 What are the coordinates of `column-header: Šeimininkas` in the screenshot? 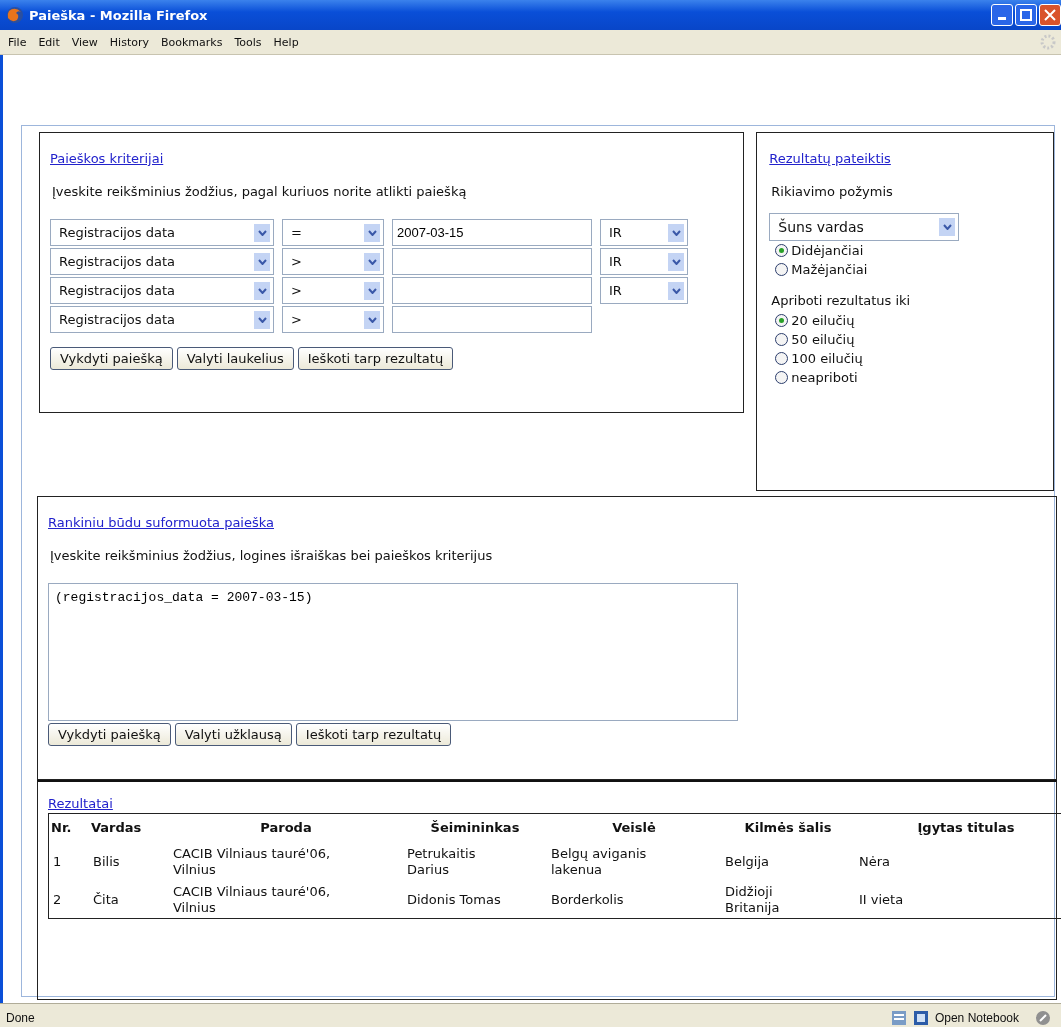 It's located at (475, 827).